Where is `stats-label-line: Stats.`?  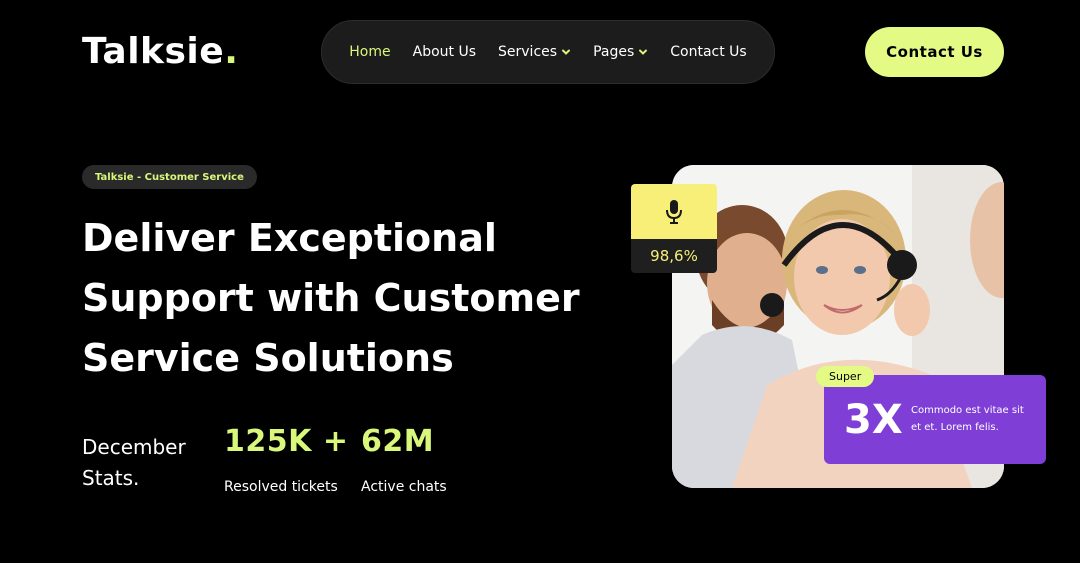 stats-label-line: Stats. is located at coordinates (111, 478).